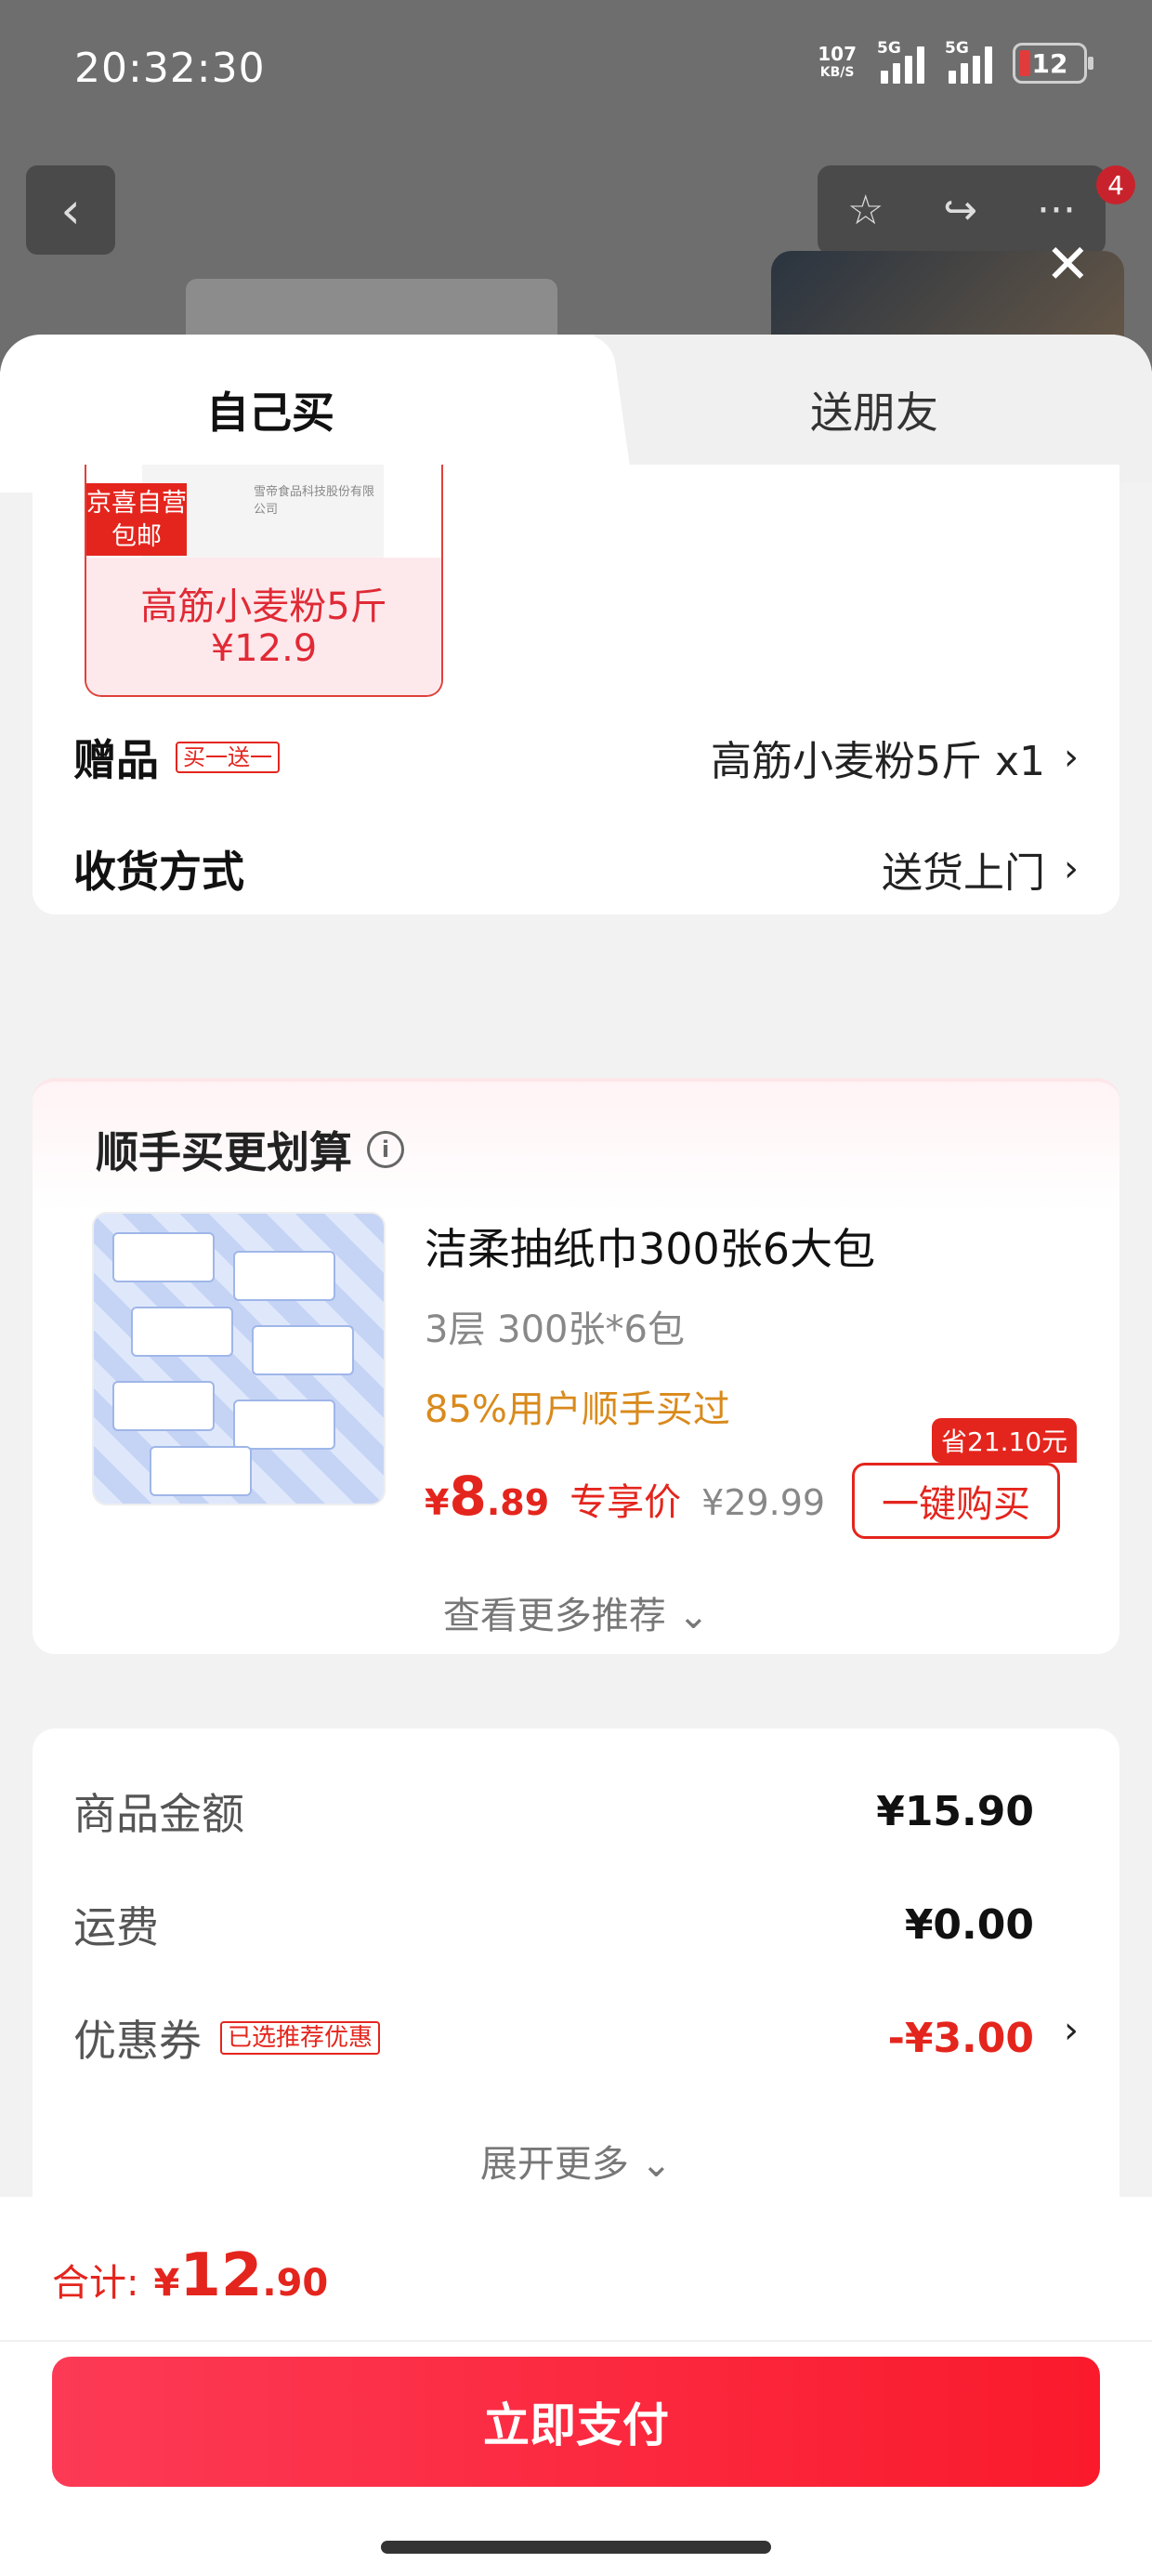  Describe the element at coordinates (553, 1811) in the screenshot. I see `goods-amount-row: 商品金额 ¥15.90` at that location.